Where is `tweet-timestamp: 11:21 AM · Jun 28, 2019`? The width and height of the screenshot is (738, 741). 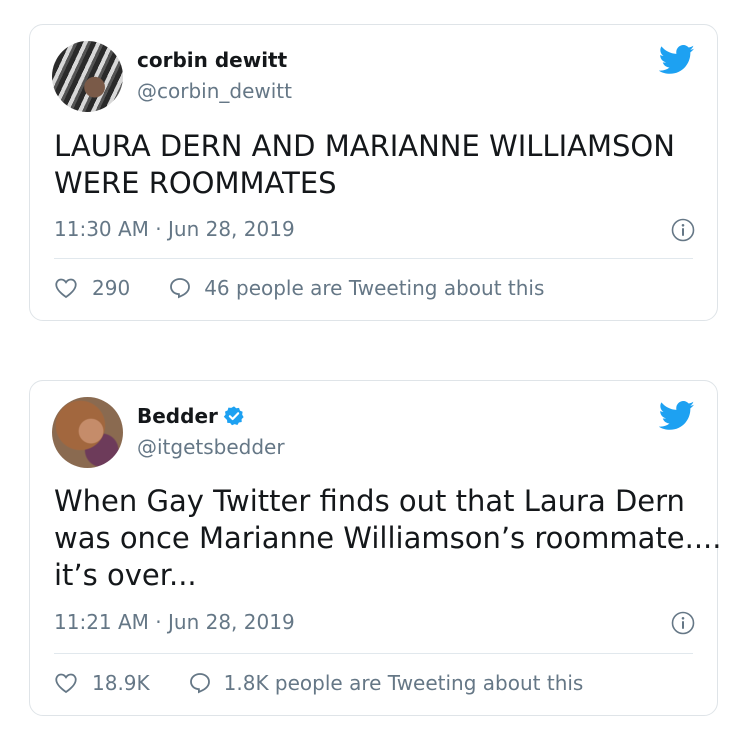 tweet-timestamp: 11:21 AM · Jun 28, 2019 is located at coordinates (174, 622).